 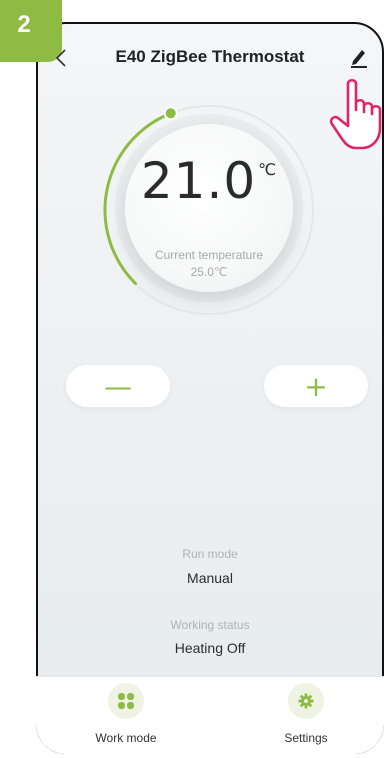 I want to click on current-temperature-value: 25.0℃, so click(x=209, y=272).